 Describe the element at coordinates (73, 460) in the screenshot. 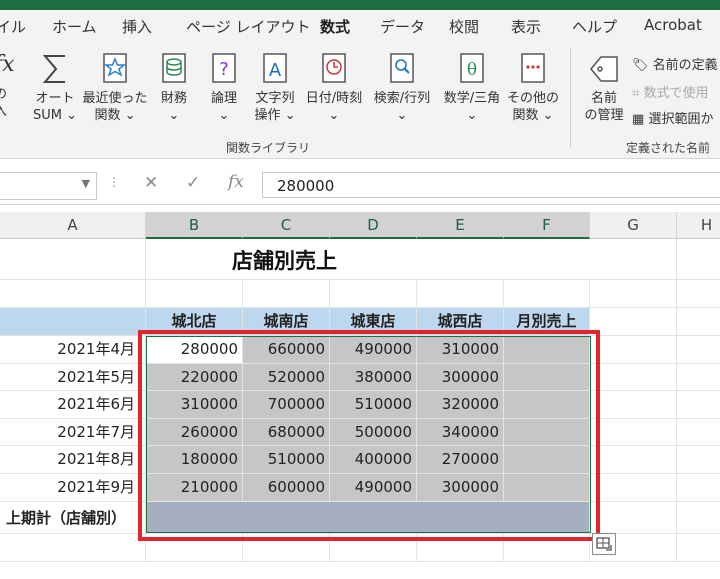

I see `month-label: 2021年8月` at that location.